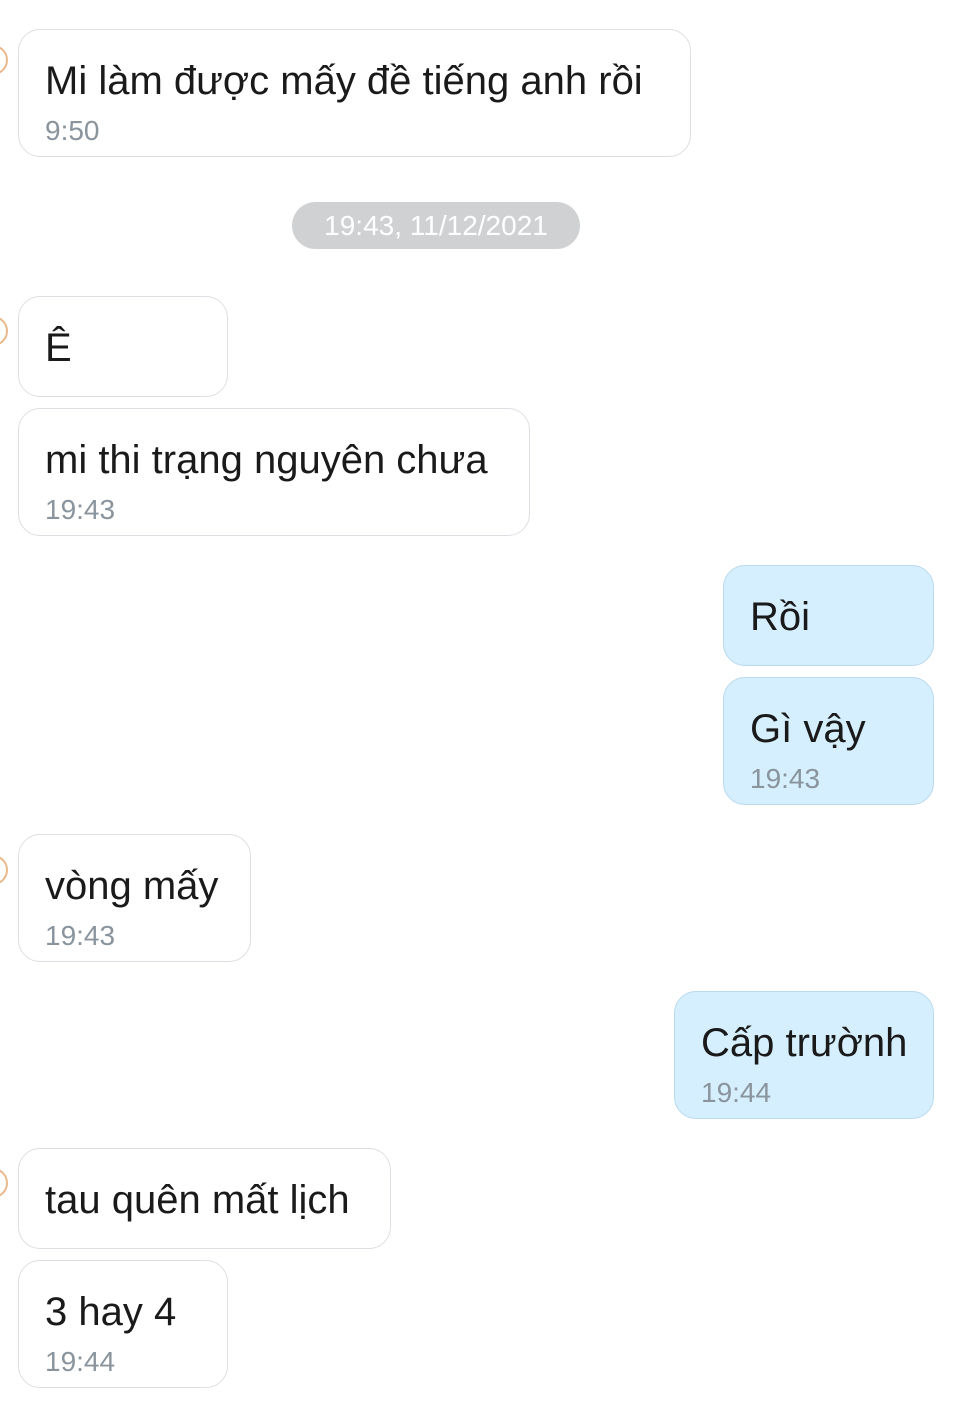 This screenshot has width=974, height=1411. Describe the element at coordinates (72, 130) in the screenshot. I see `message-timestamp: 9:50` at that location.